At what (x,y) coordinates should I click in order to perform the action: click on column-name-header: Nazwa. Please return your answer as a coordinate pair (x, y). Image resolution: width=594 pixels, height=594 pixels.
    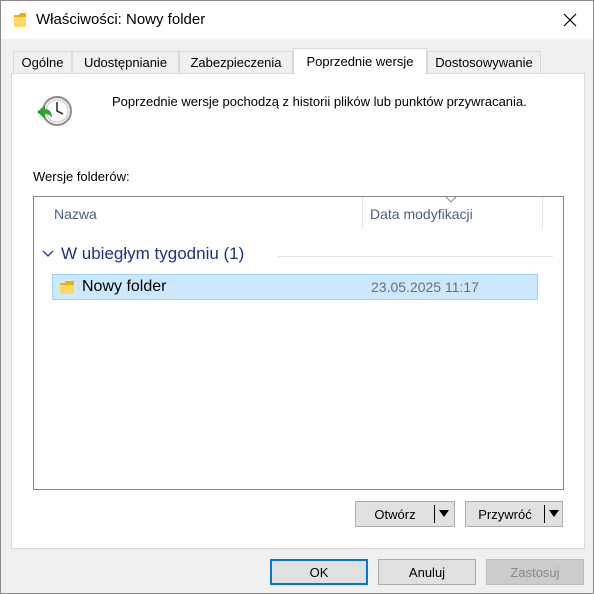
    Looking at the image, I should click on (75, 214).